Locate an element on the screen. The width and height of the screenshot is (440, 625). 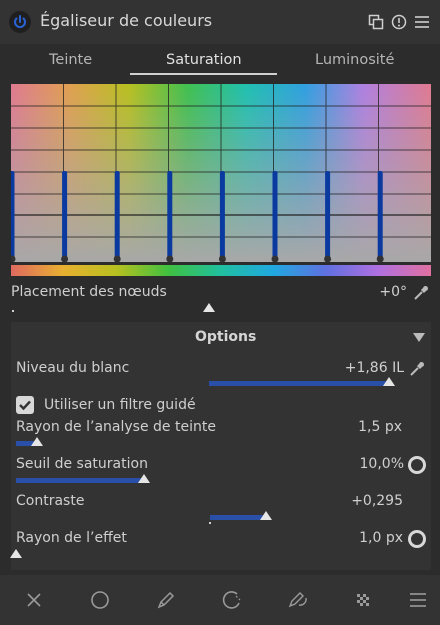
hue-color-strip is located at coordinates (221, 270).